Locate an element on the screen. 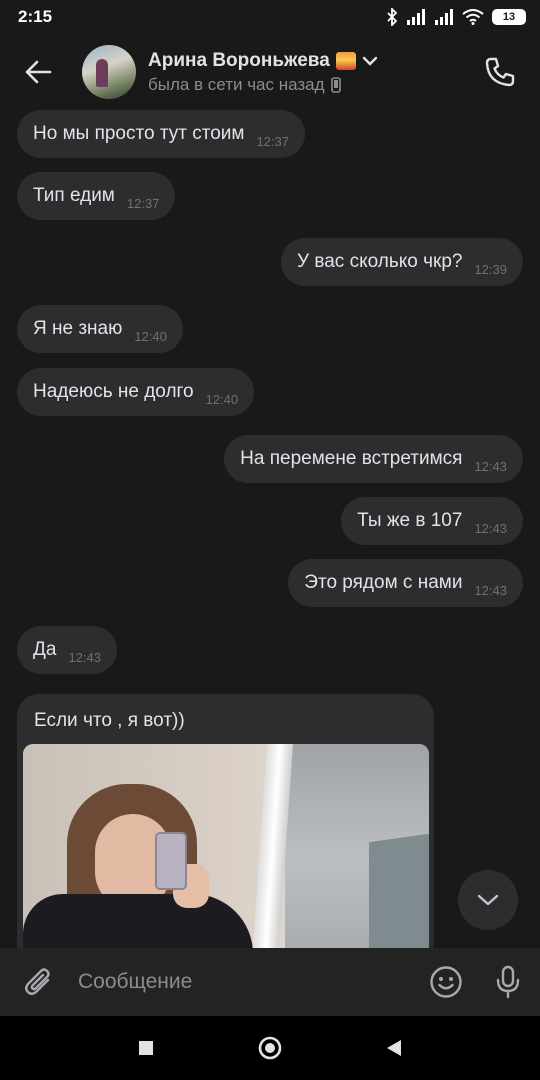 The image size is (540, 1080). message-text: На перемене встретимся is located at coordinates (351, 458).